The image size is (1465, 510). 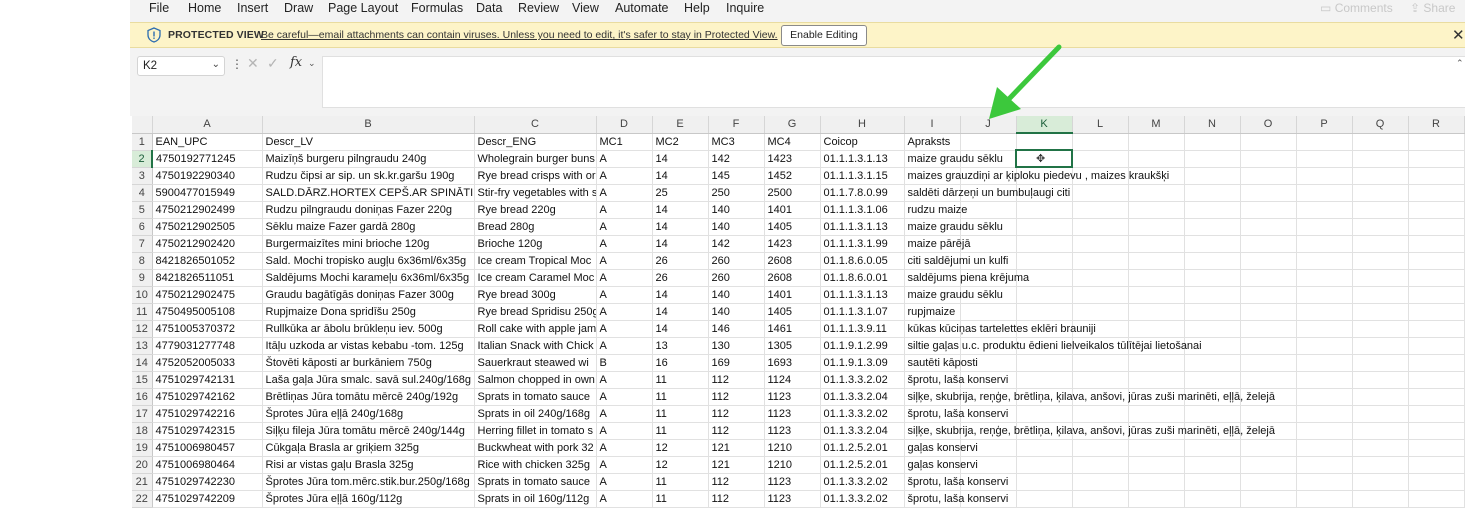 I want to click on cell: 250, so click(x=736, y=193).